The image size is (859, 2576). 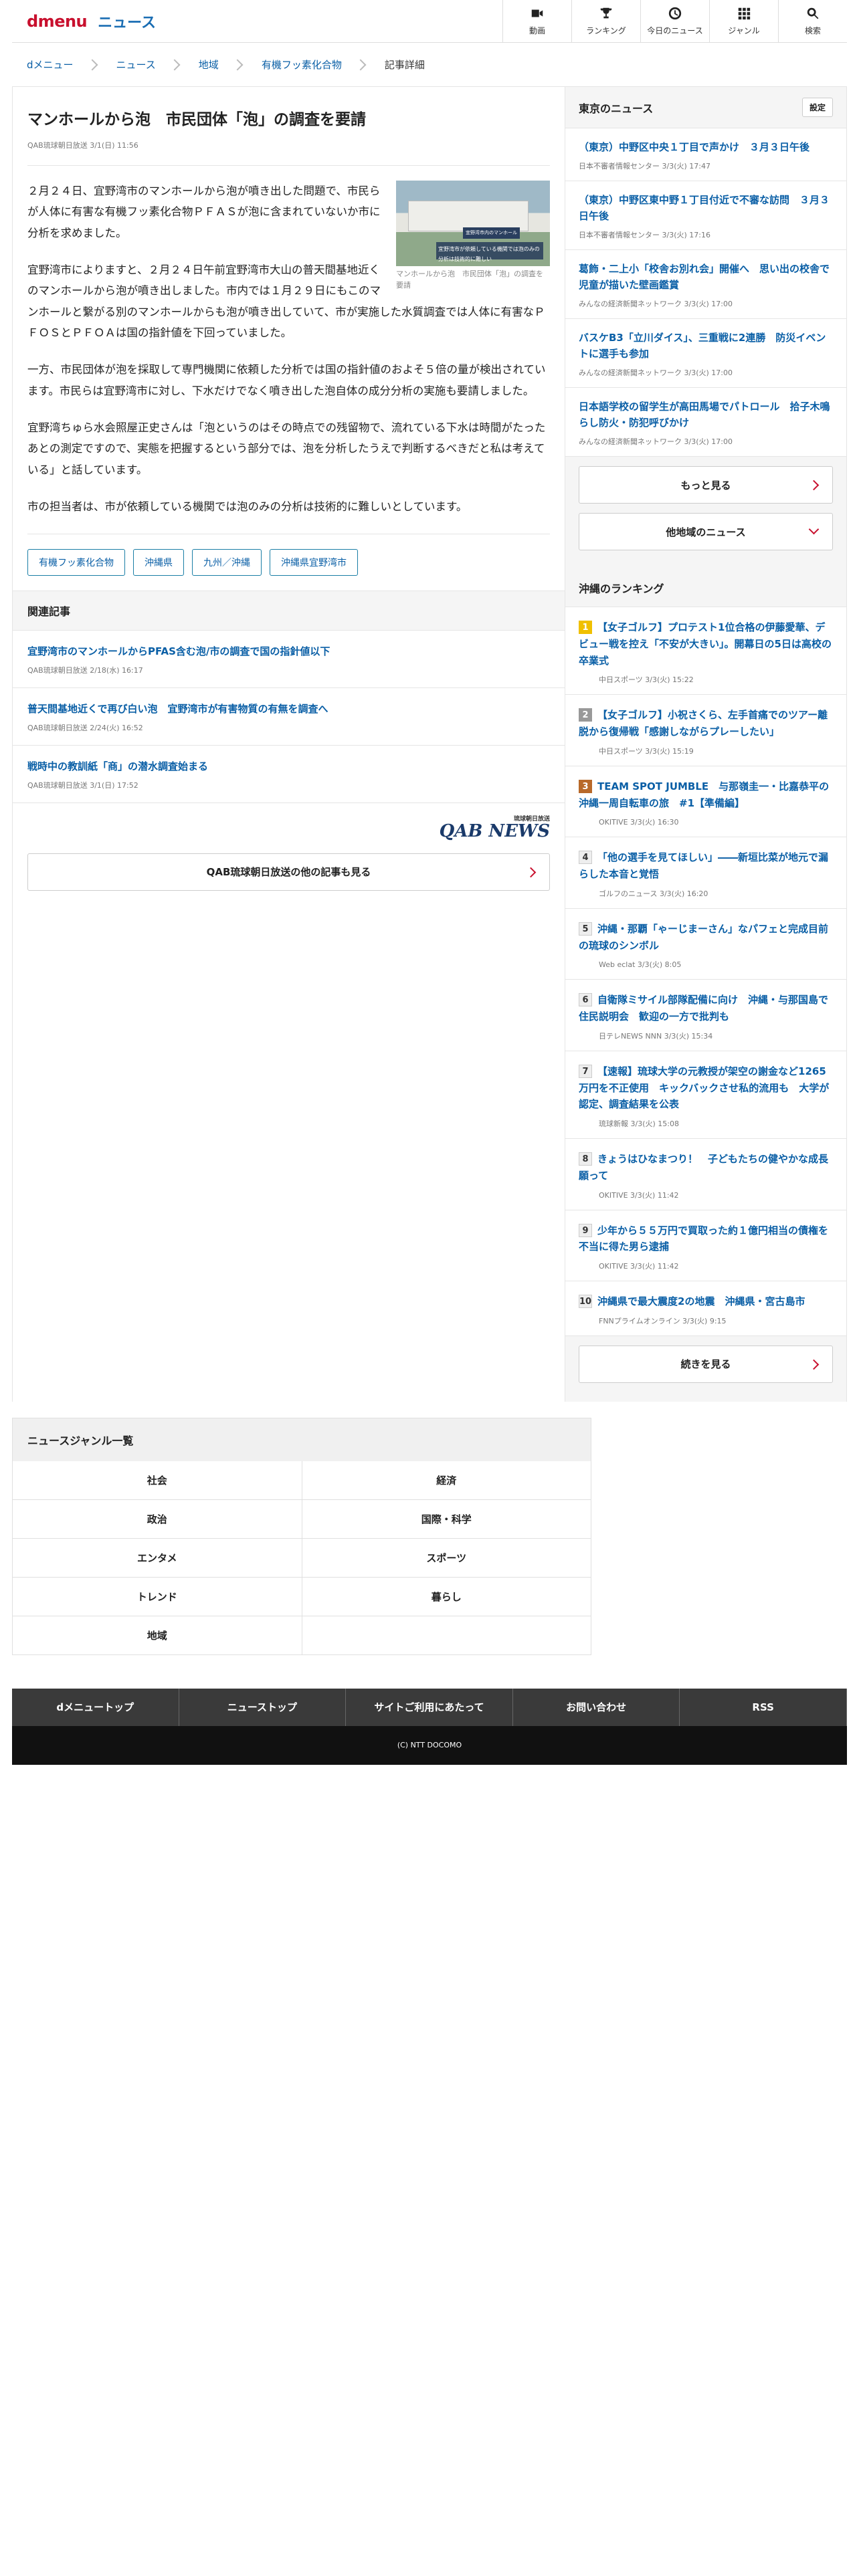 I want to click on related-item: 戦時中の教訓紙「商」の潜水調査始まる QAB琉球朝日放送 3/1(日) 17:52, so click(x=289, y=774).